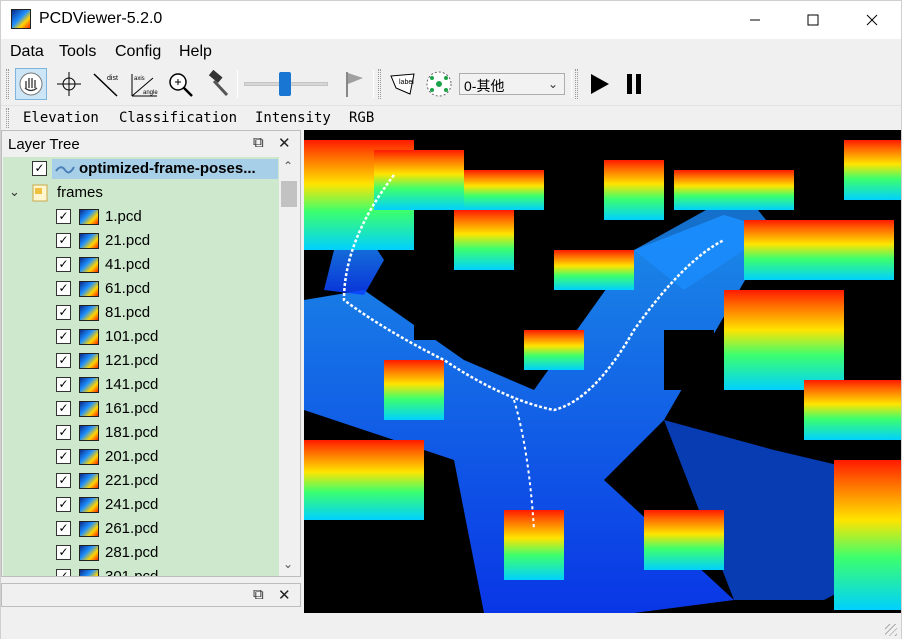  What do you see at coordinates (14, 192) in the screenshot?
I see `chevron-down-icon: ⌄` at bounding box center [14, 192].